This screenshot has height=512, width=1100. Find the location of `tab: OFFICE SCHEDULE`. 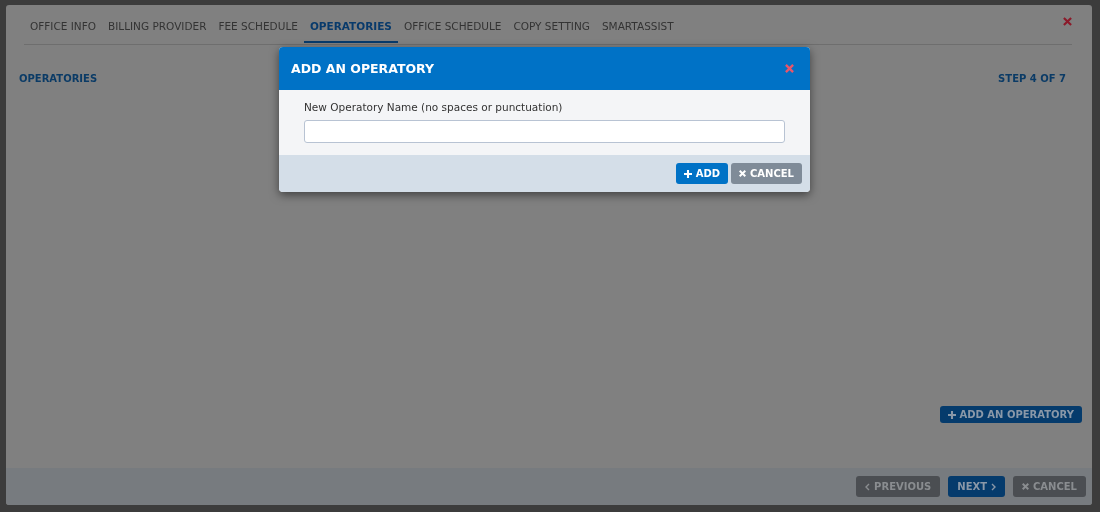

tab: OFFICE SCHEDULE is located at coordinates (452, 25).